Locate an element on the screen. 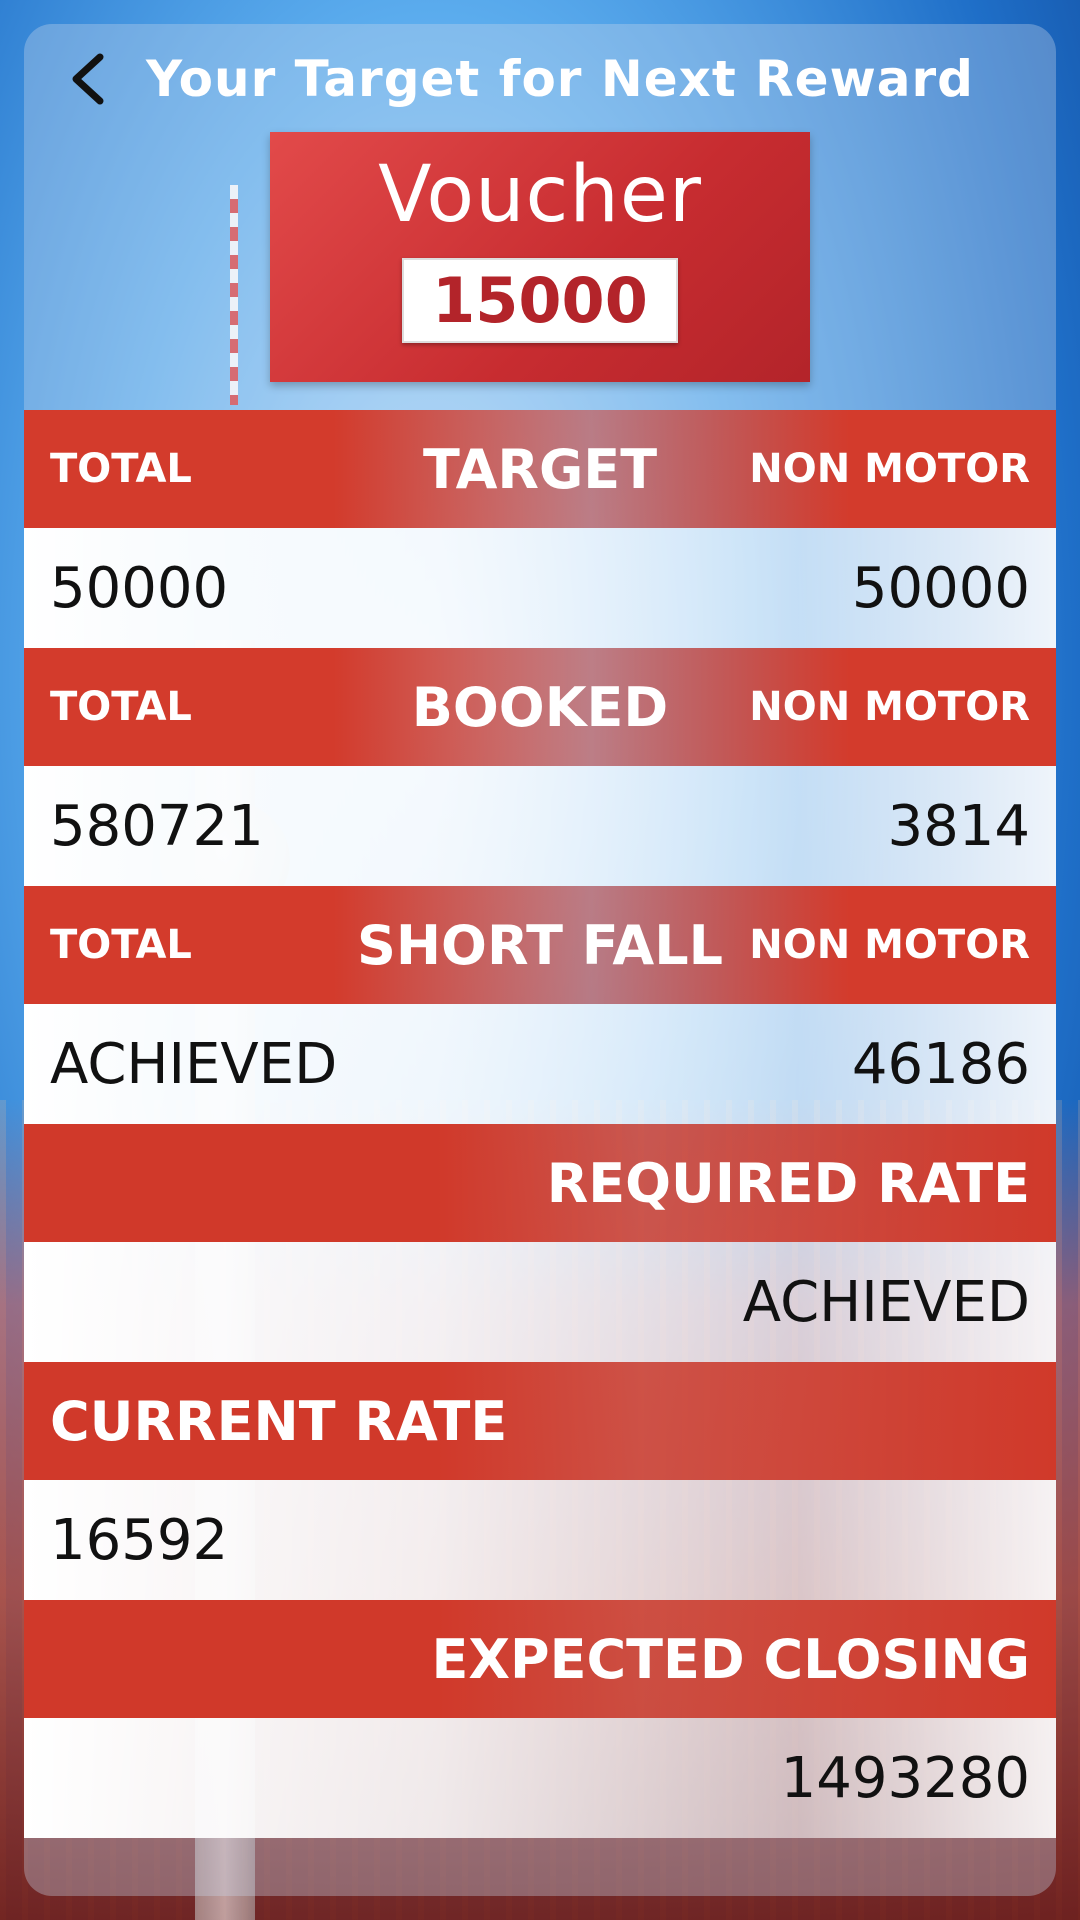  current-rate-title: CURRENT RATE is located at coordinates (279, 1421).